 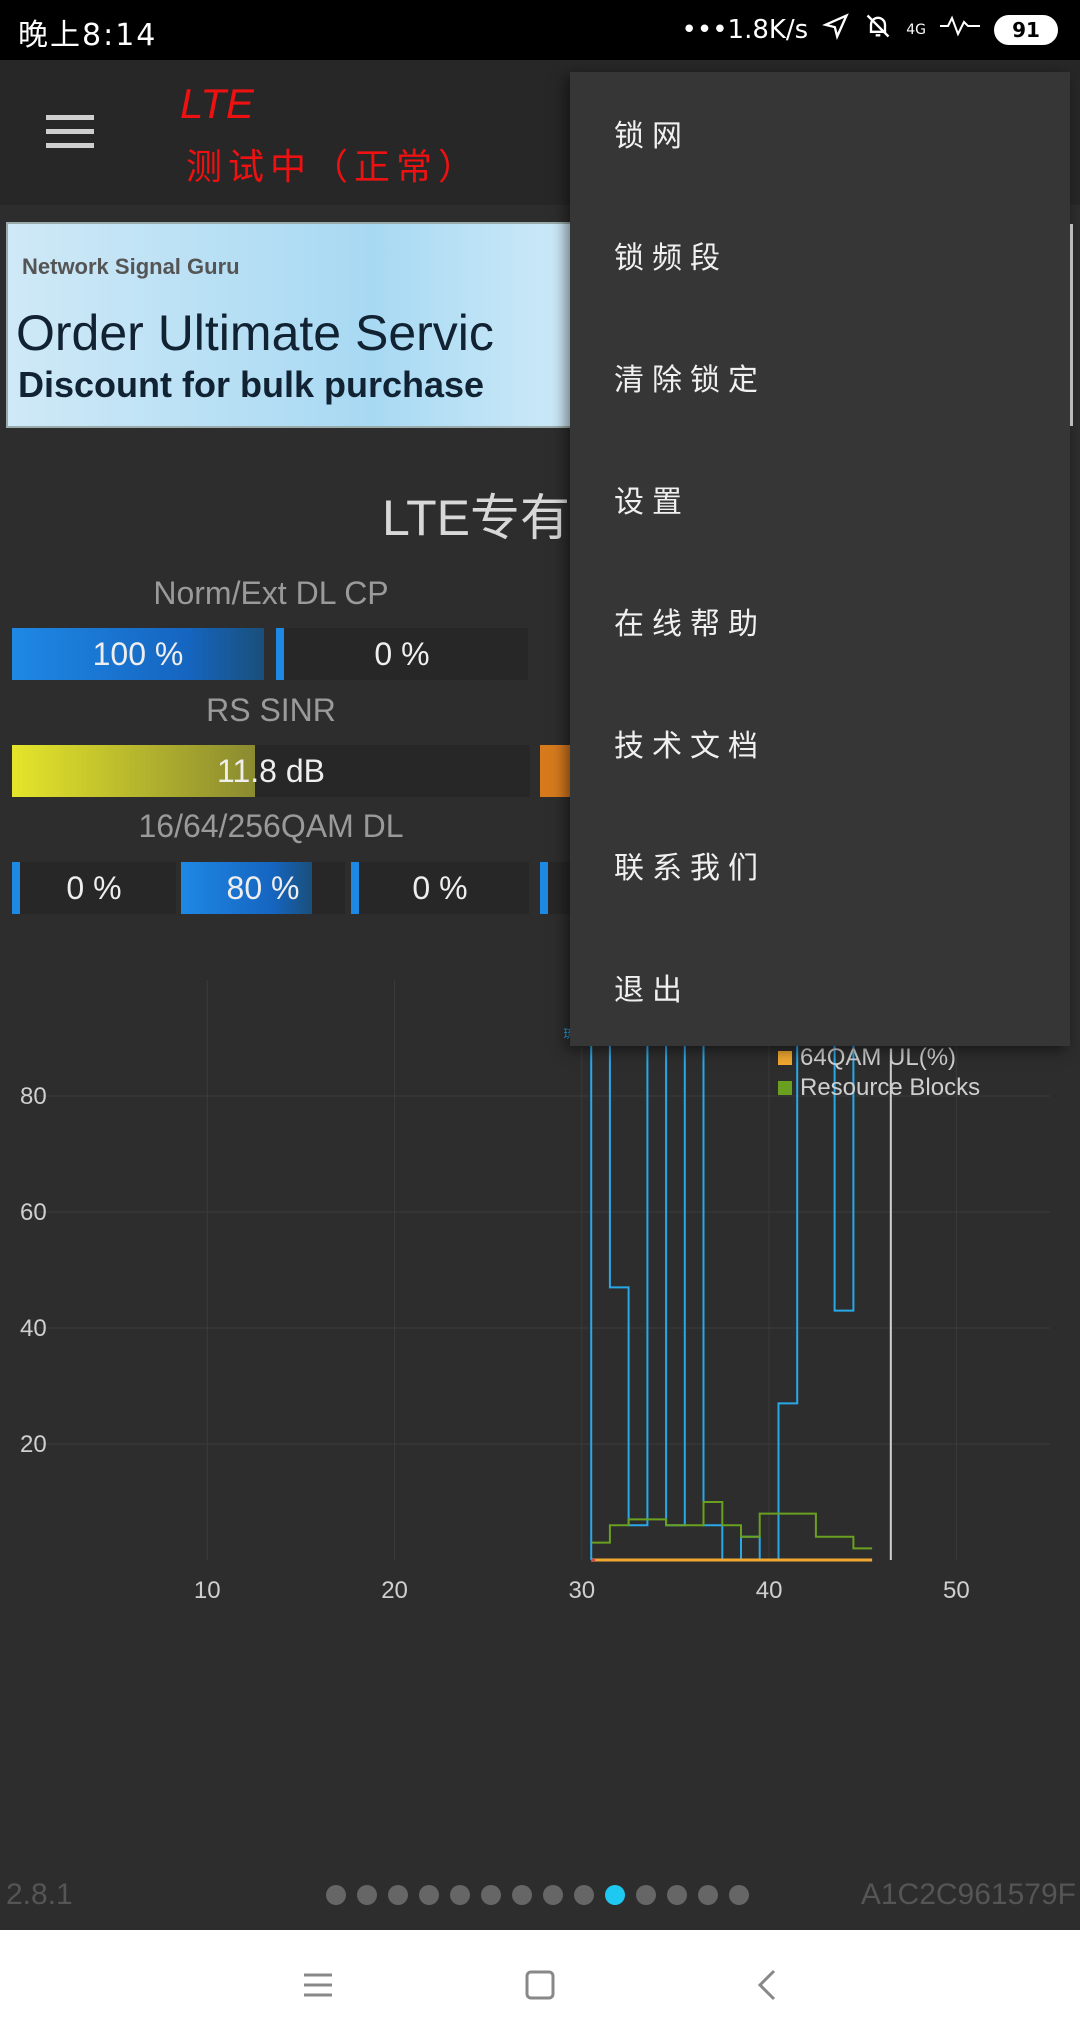 What do you see at coordinates (968, 1894) in the screenshot?
I see `device-id: A1C2C961579F` at bounding box center [968, 1894].